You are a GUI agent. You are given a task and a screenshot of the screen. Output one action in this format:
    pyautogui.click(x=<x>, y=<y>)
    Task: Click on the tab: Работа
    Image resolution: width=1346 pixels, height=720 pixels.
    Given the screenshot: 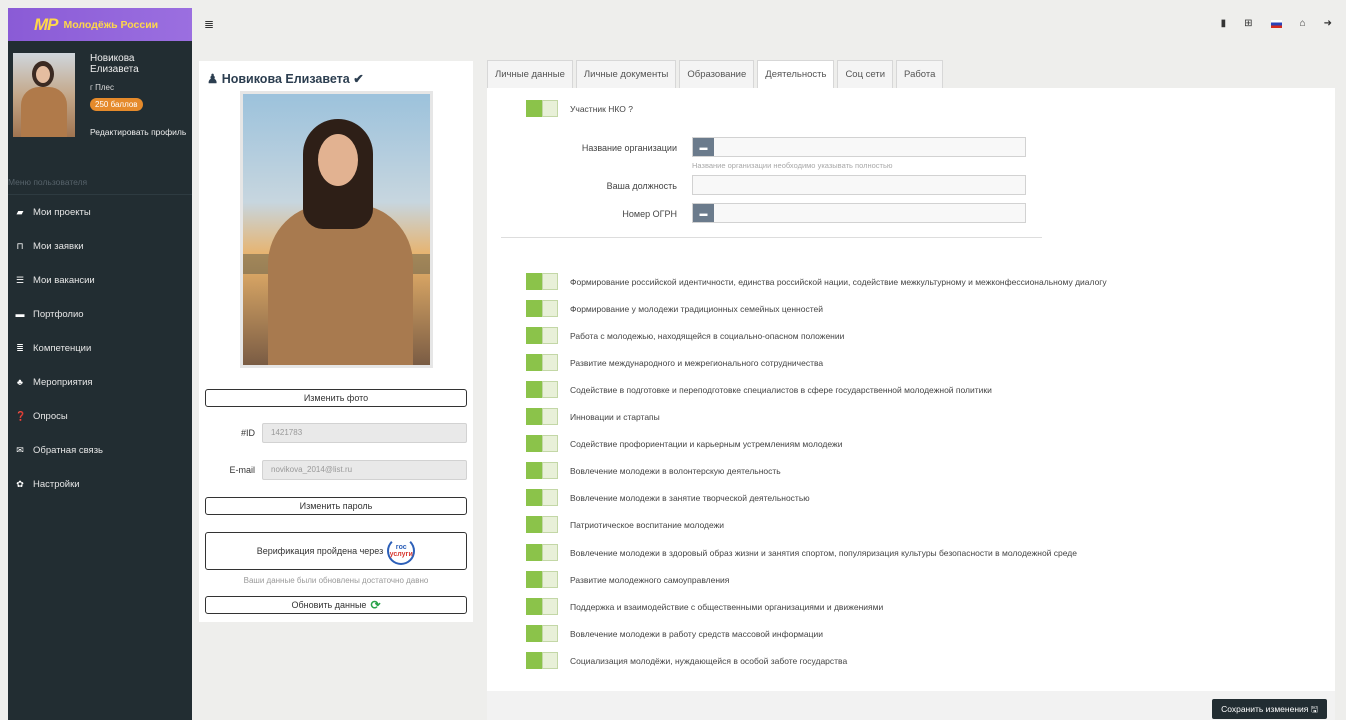 What is the action you would take?
    pyautogui.click(x=920, y=74)
    